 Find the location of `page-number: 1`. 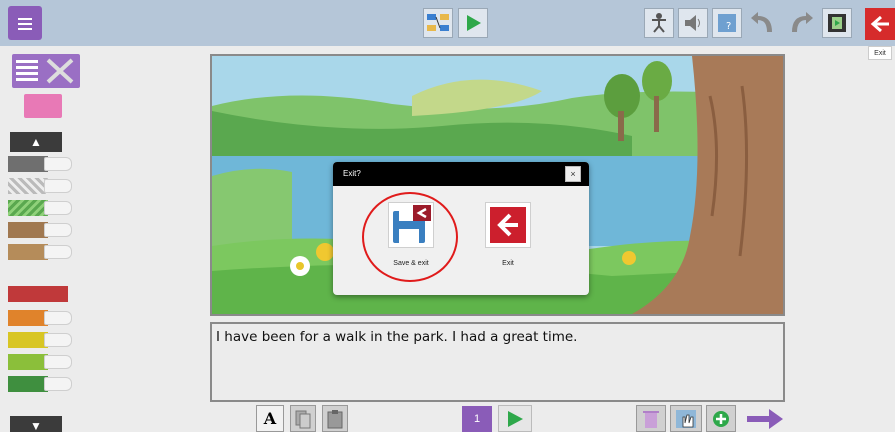

page-number: 1 is located at coordinates (477, 419).